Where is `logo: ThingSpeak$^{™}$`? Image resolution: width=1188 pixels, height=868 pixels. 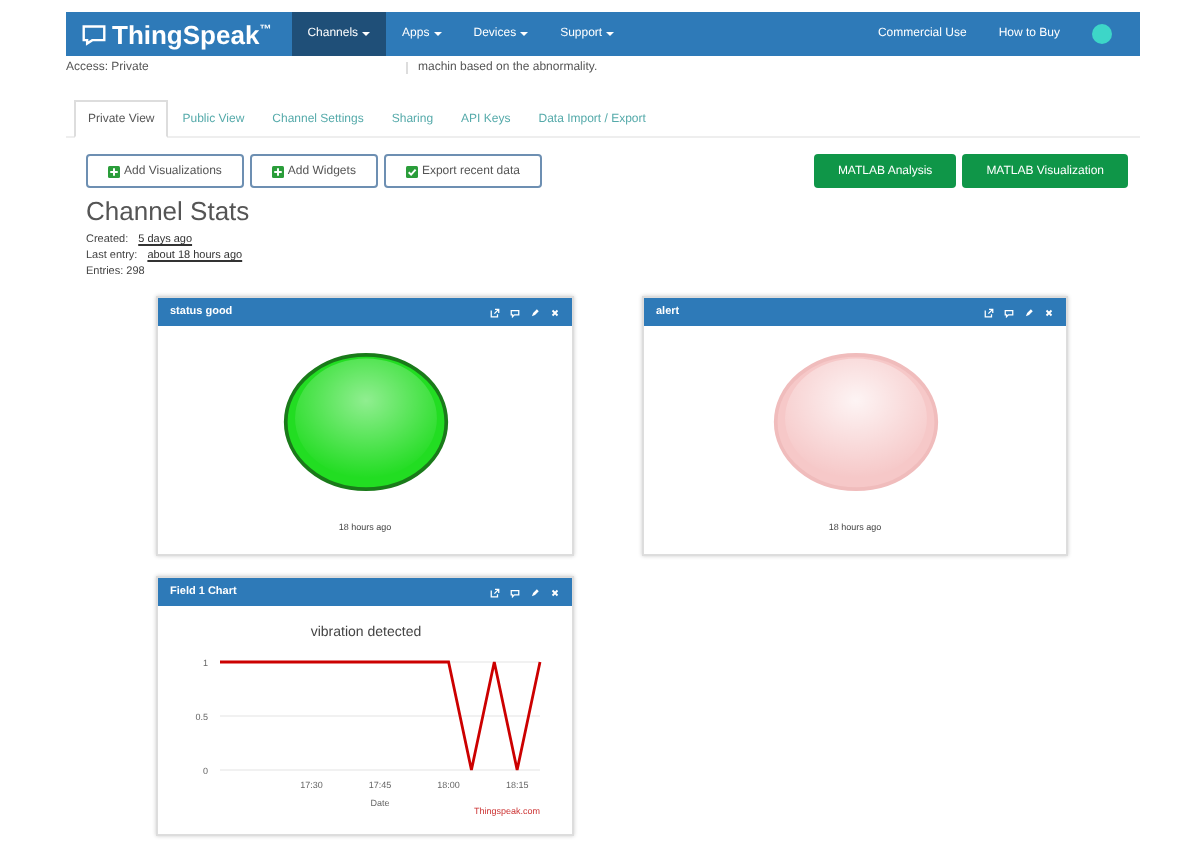
logo: ThingSpeak$^{™}$ is located at coordinates (192, 34).